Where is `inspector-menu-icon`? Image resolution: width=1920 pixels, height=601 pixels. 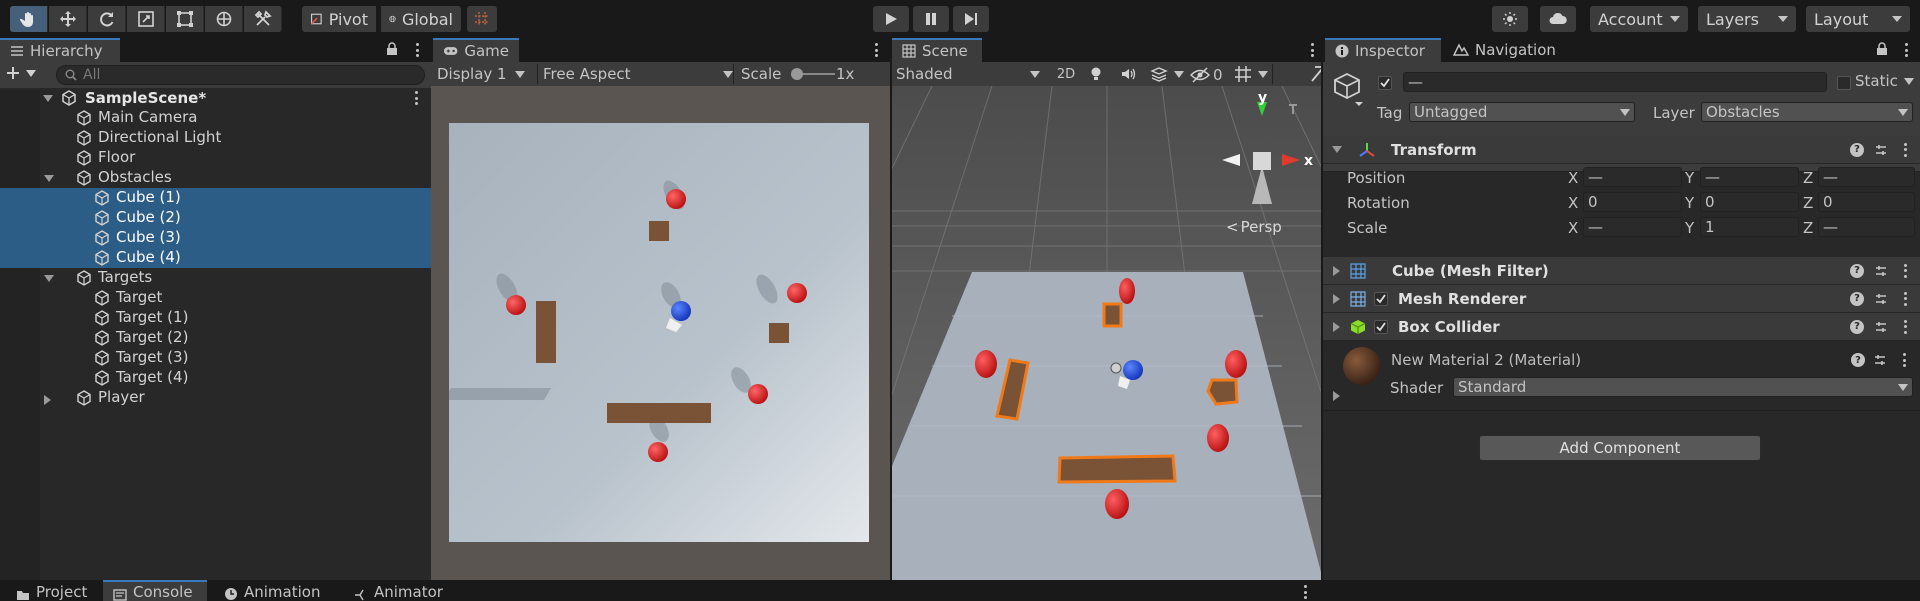 inspector-menu-icon is located at coordinates (1906, 50).